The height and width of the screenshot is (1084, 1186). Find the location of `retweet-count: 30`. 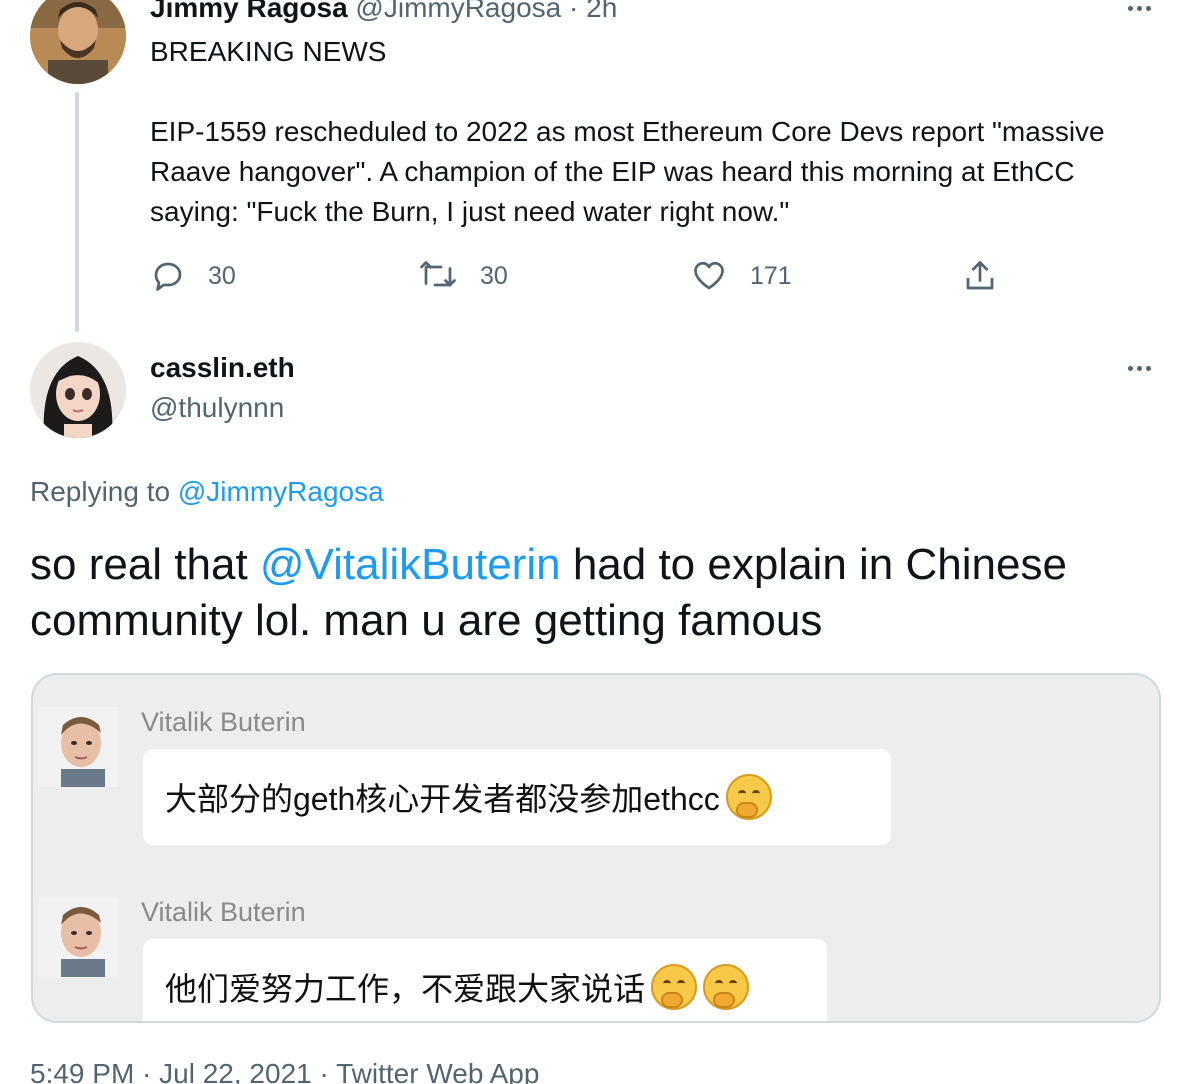

retweet-count: 30 is located at coordinates (494, 275).